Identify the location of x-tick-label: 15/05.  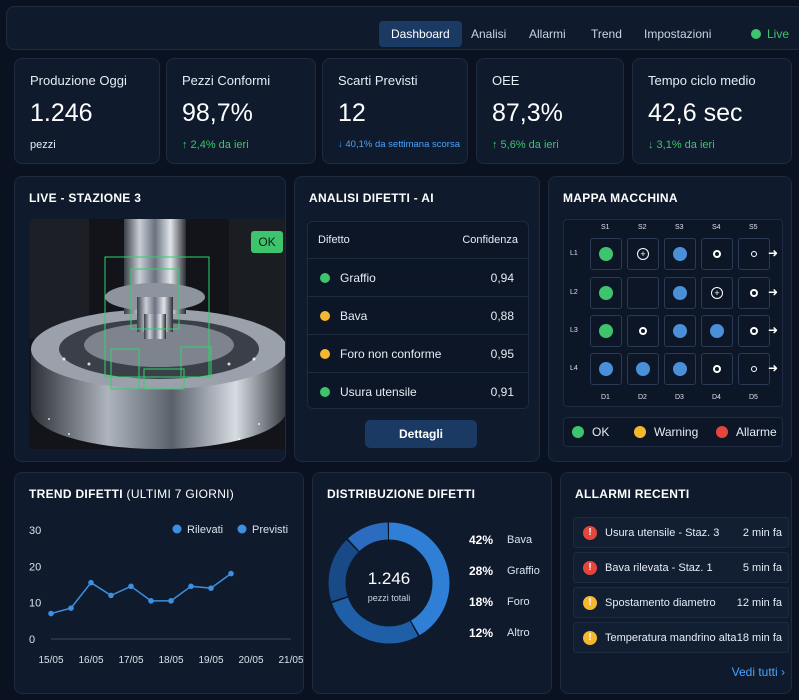
(50, 660).